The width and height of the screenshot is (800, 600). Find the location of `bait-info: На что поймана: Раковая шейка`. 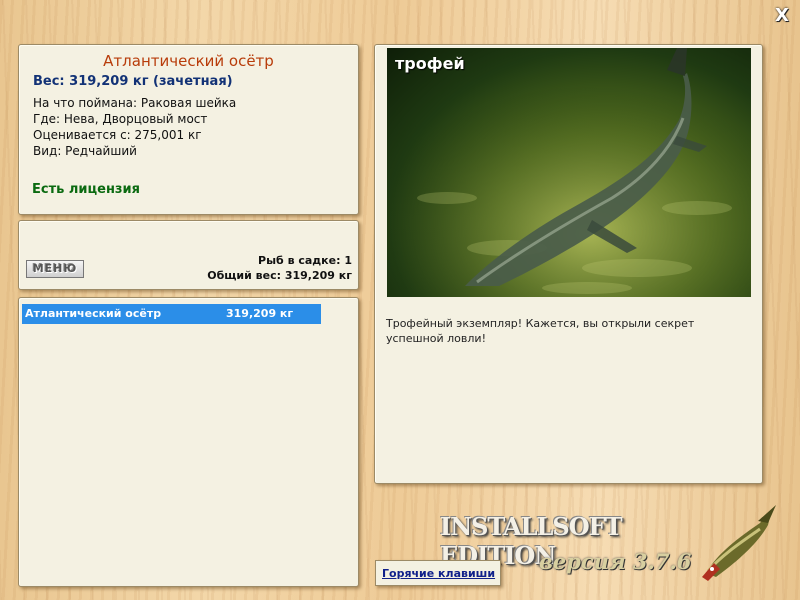

bait-info: На что поймана: Раковая шейка is located at coordinates (135, 103).